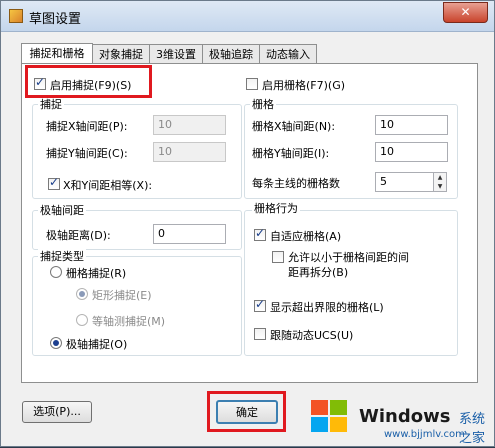 Image resolution: width=495 pixels, height=448 pixels. I want to click on grid-snap-radio, so click(56, 272).